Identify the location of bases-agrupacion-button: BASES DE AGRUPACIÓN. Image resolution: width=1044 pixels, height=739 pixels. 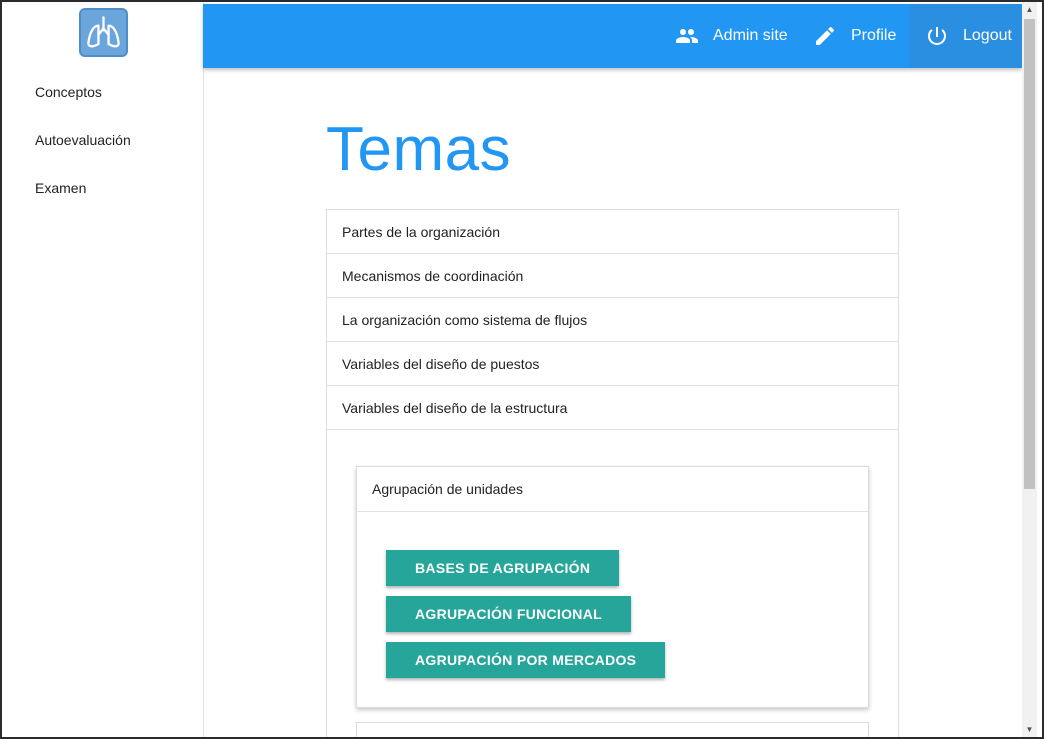
(503, 568).